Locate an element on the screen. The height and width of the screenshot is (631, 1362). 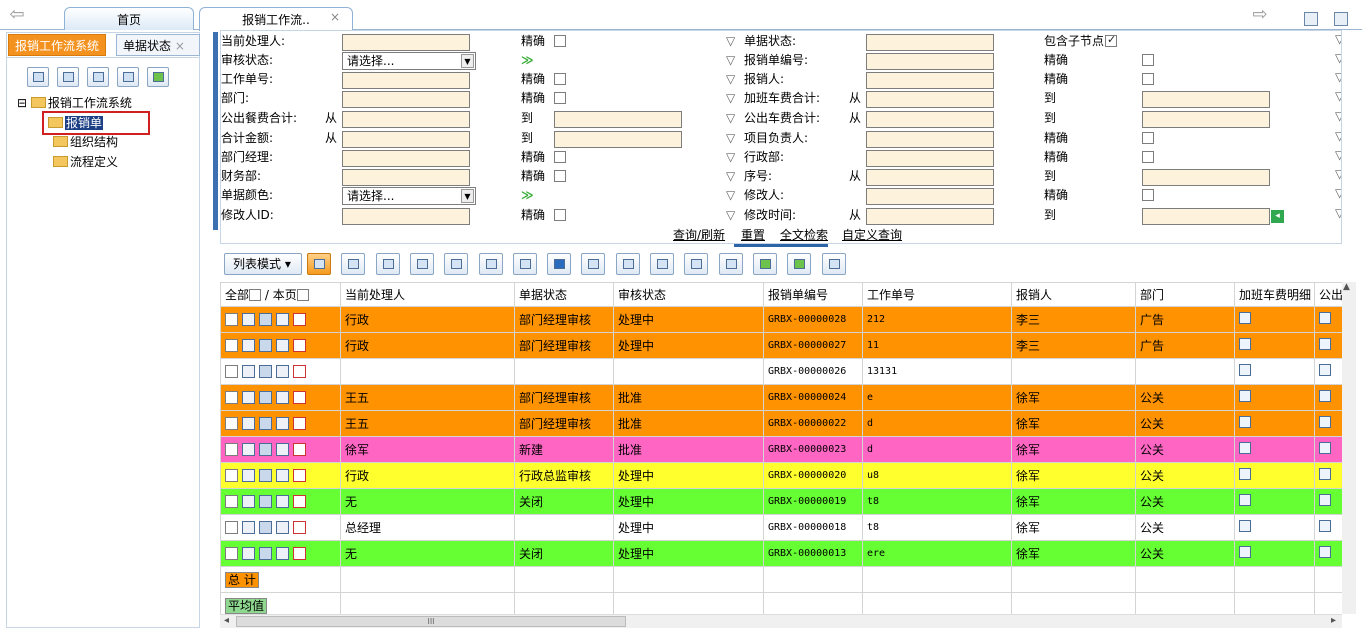
tree-collapse-icon: ⊟ is located at coordinates (22, 103).